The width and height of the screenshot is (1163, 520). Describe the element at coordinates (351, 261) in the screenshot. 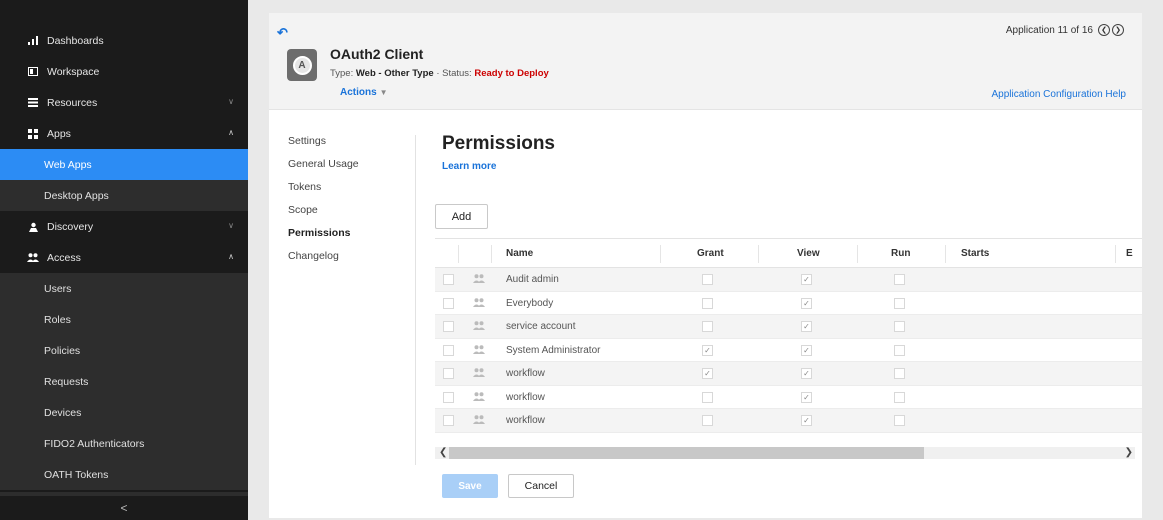

I see `subnav-changelog: Changelog` at that location.